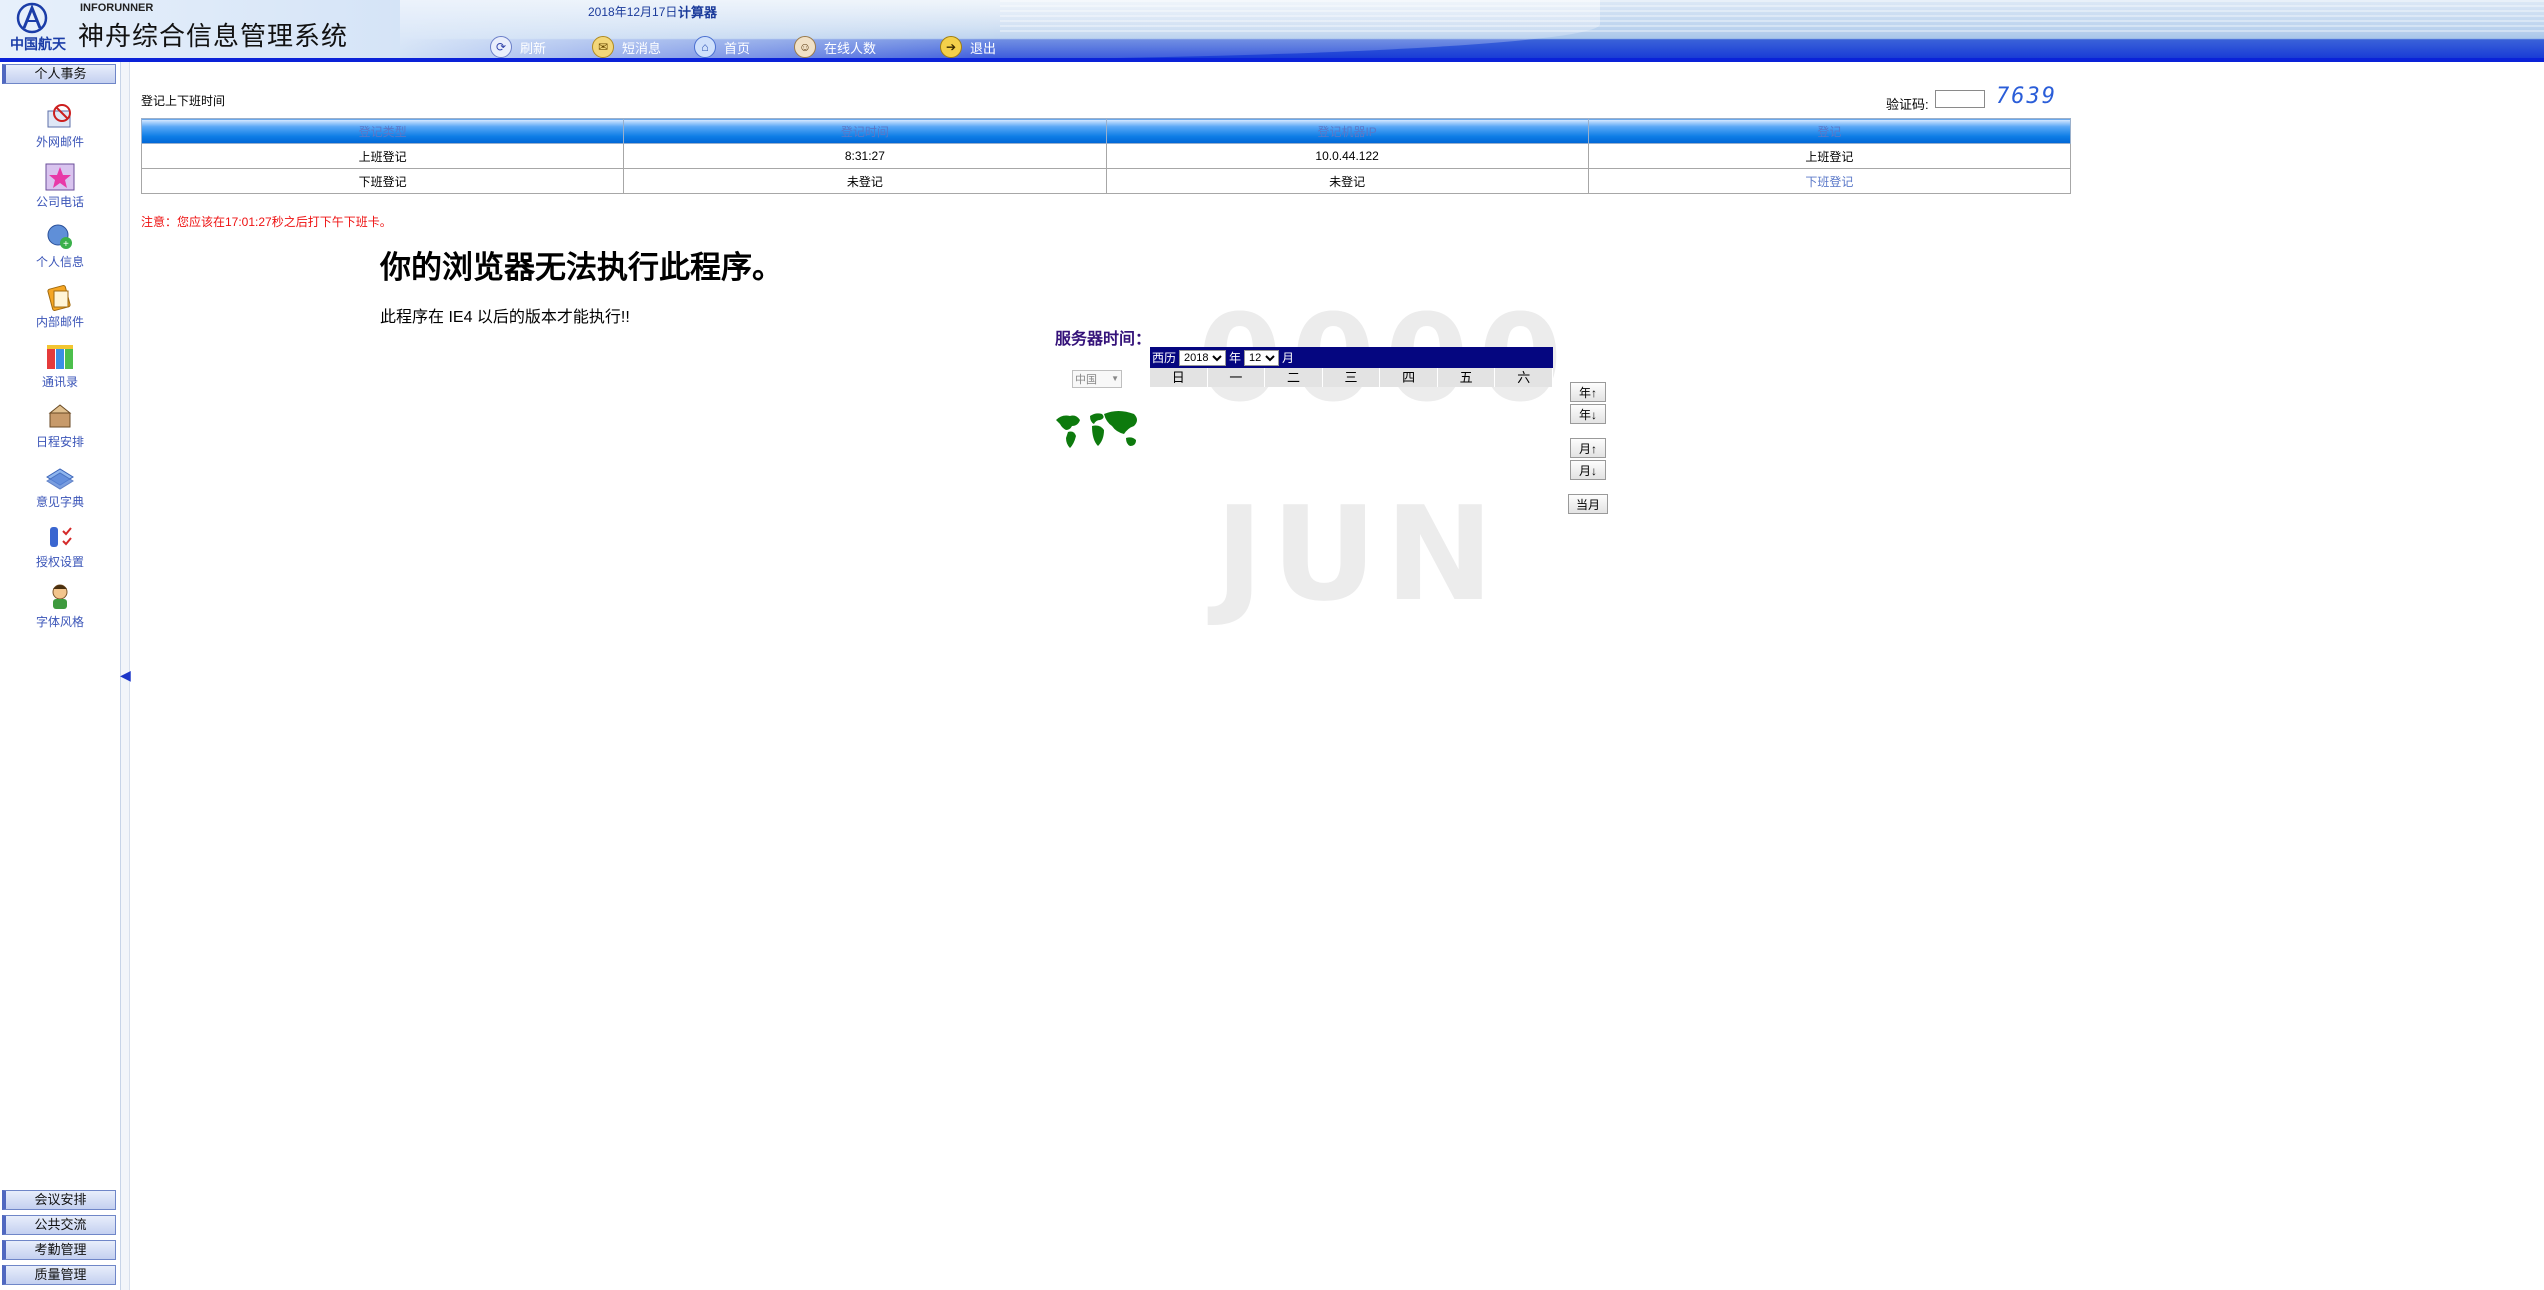 This screenshot has width=2544, height=1290. What do you see at coordinates (1524, 377) in the screenshot?
I see `weekday-sat: 六` at bounding box center [1524, 377].